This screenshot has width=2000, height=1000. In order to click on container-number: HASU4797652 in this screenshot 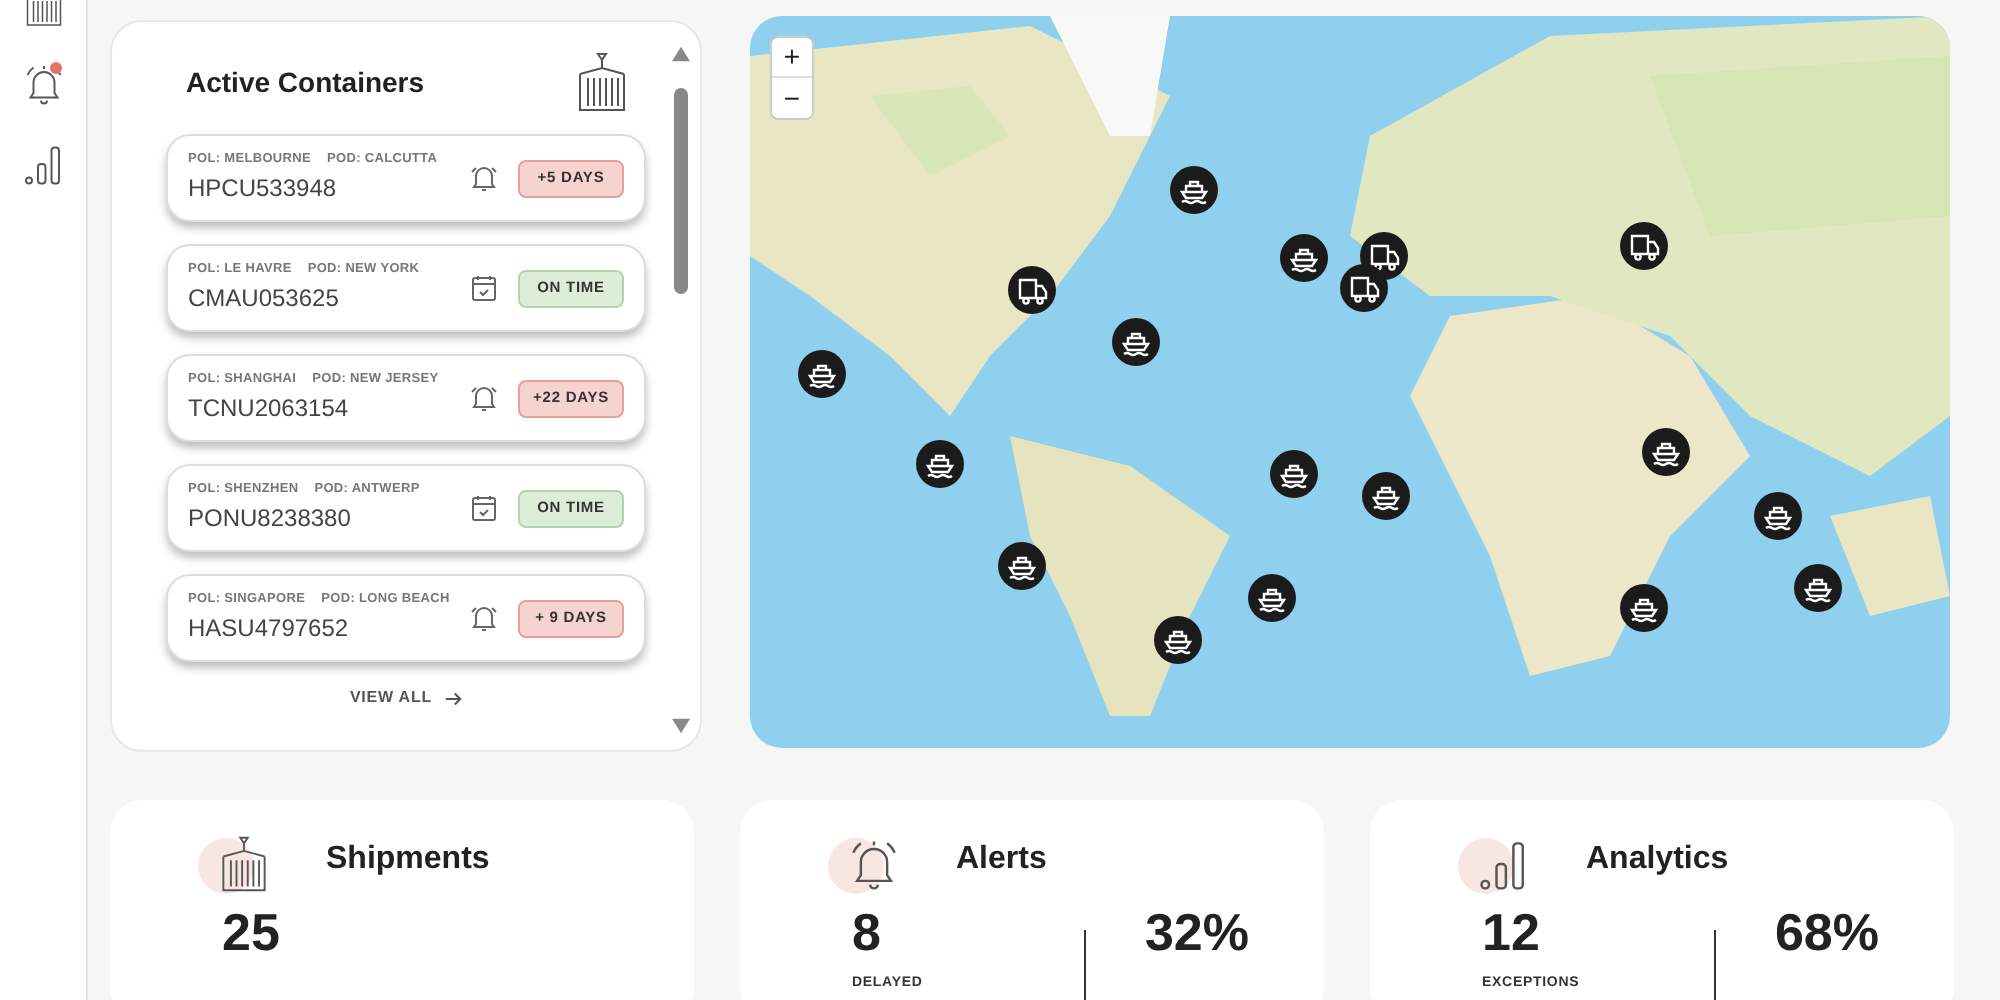, I will do `click(269, 629)`.